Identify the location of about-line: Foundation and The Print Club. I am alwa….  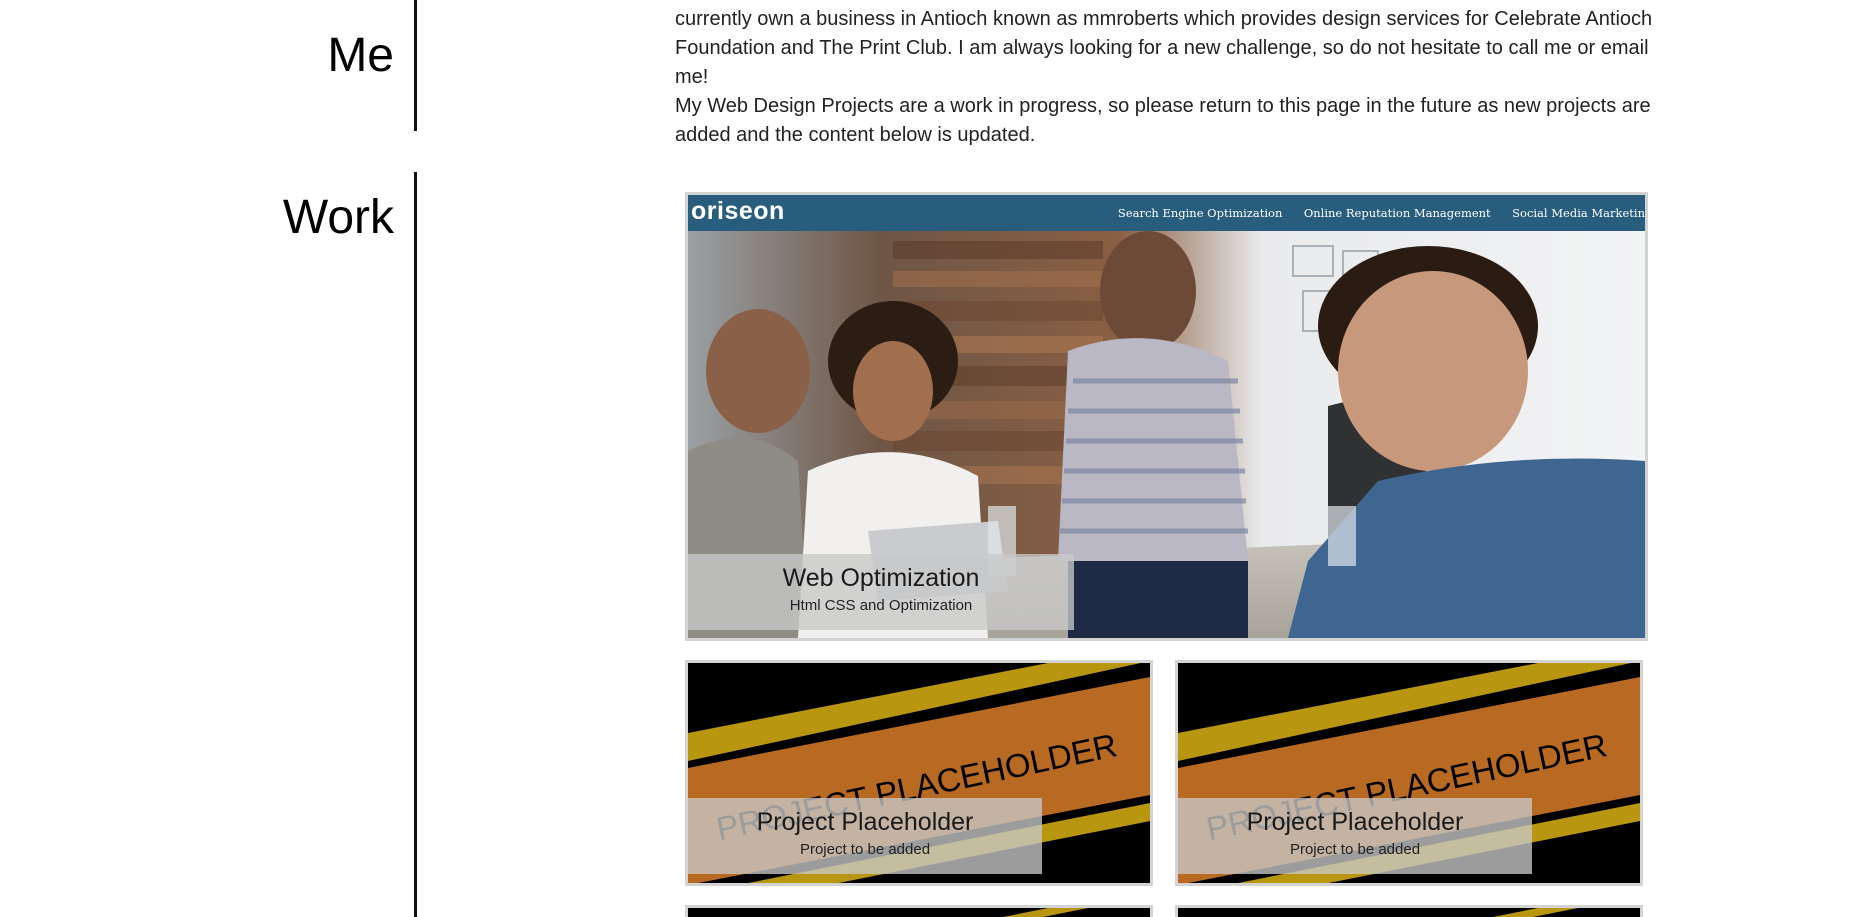
(1162, 62).